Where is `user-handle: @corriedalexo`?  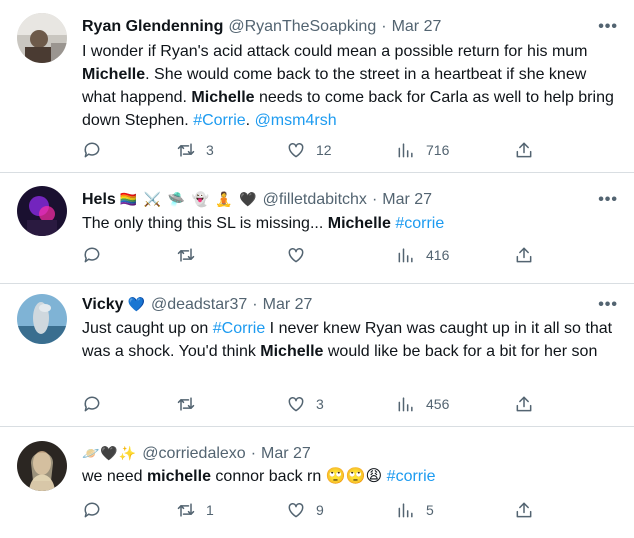
user-handle: @corriedalexo is located at coordinates (193, 454).